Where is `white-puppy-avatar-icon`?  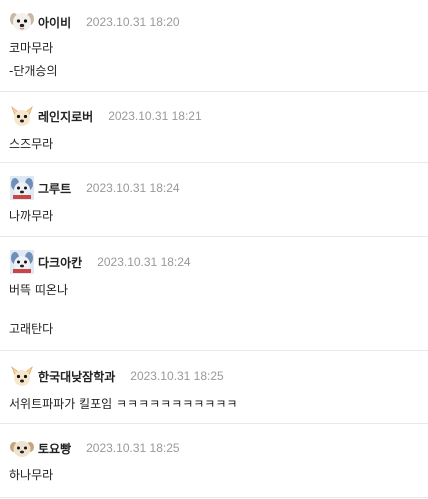 white-puppy-avatar-icon is located at coordinates (22, 22).